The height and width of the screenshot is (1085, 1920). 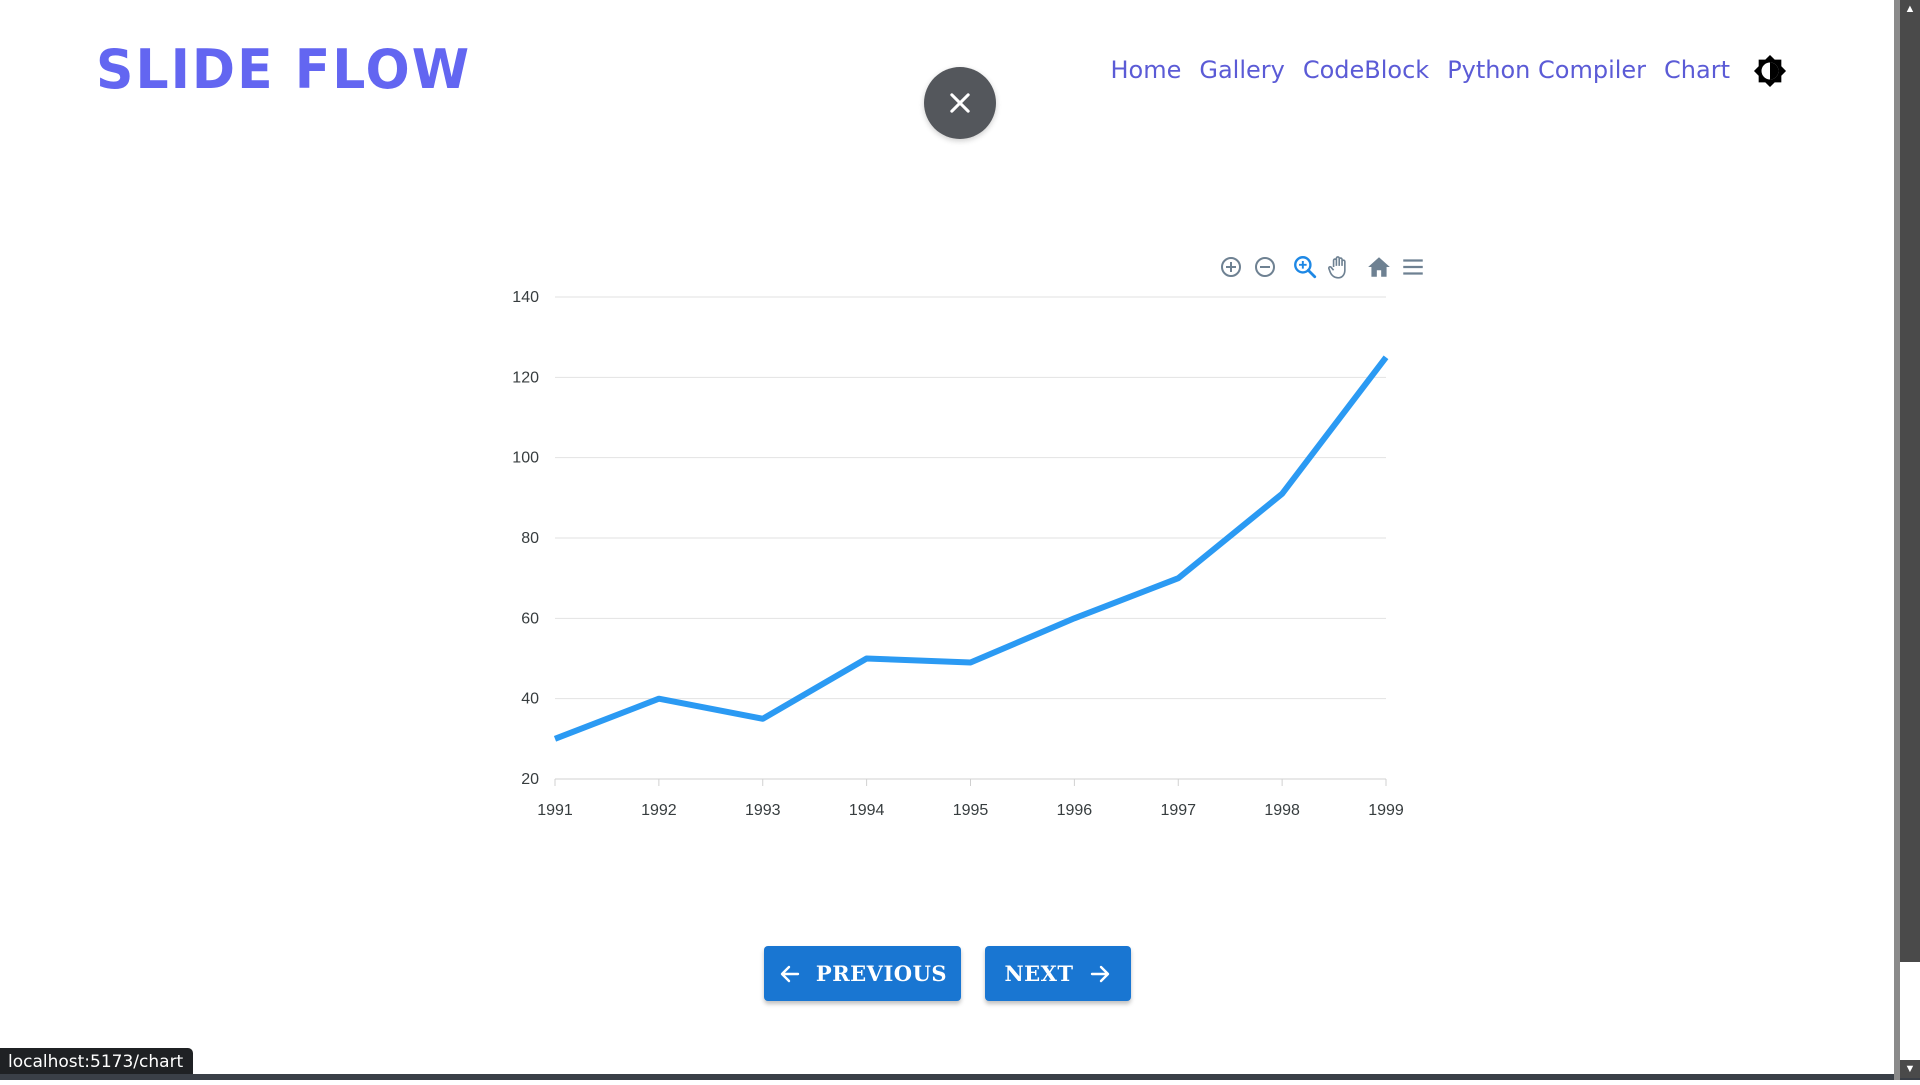 What do you see at coordinates (1075, 810) in the screenshot?
I see `x-tick-label: 1996` at bounding box center [1075, 810].